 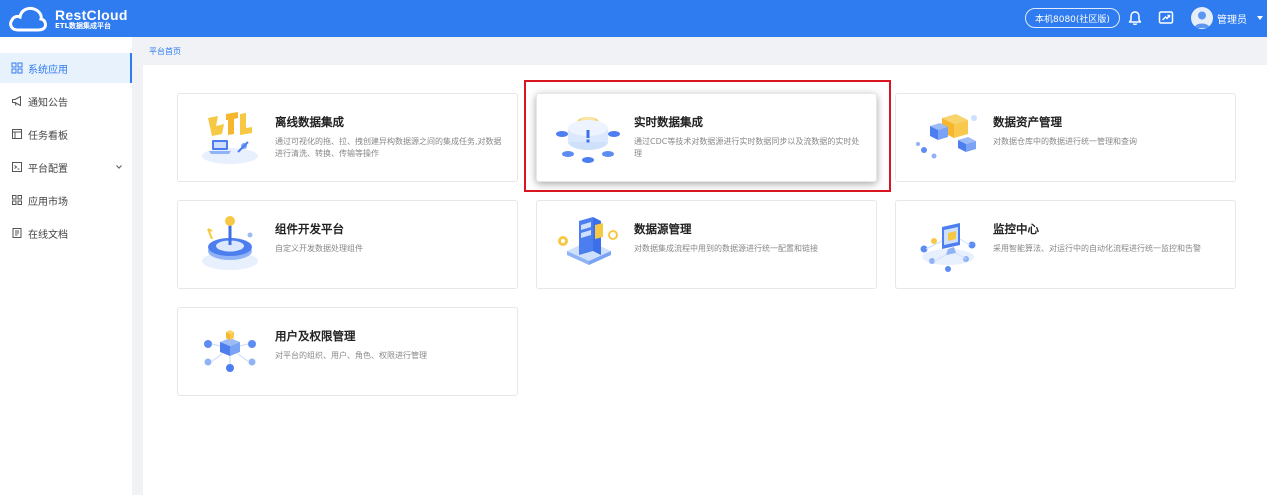 I want to click on component-illustration-icon, so click(x=230, y=243).